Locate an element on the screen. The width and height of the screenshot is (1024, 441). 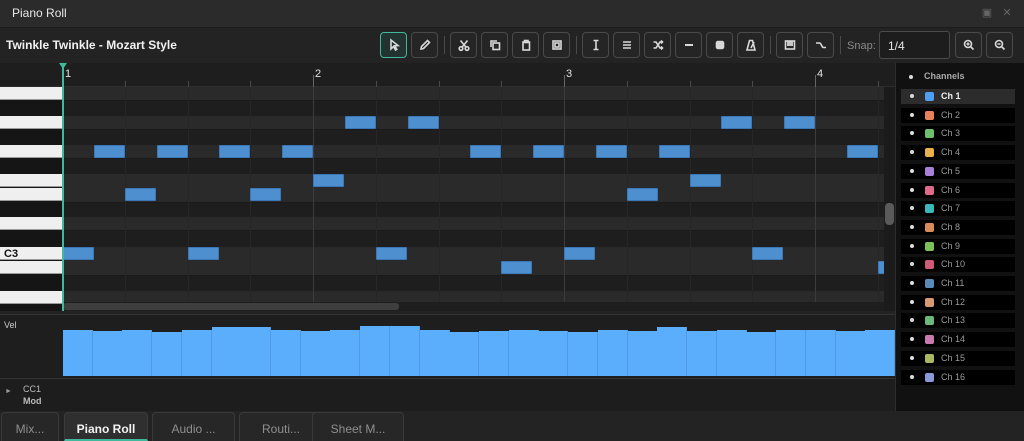
channel-item: Ch 7 is located at coordinates (958, 209).